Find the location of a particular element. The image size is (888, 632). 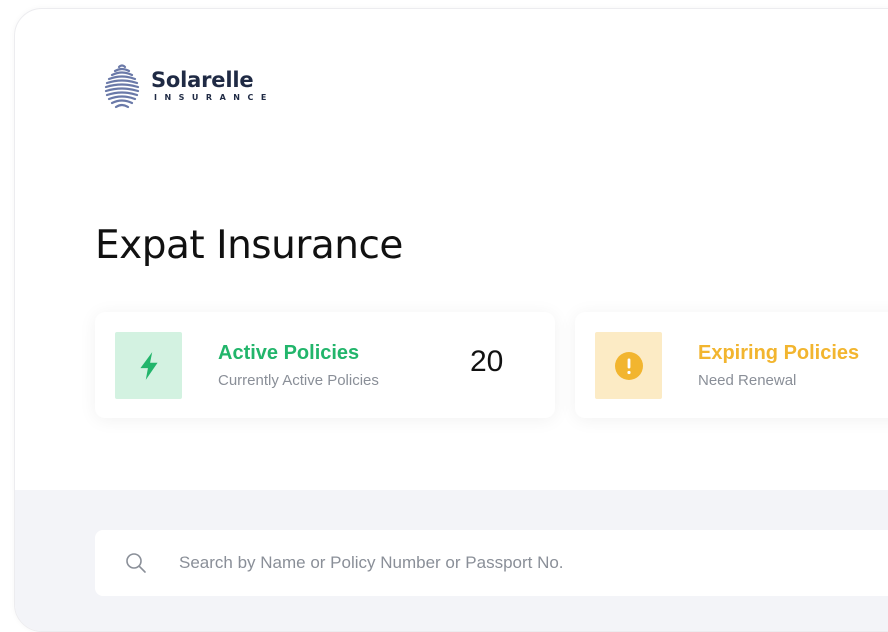

active-policies-count: 20 is located at coordinates (487, 361).